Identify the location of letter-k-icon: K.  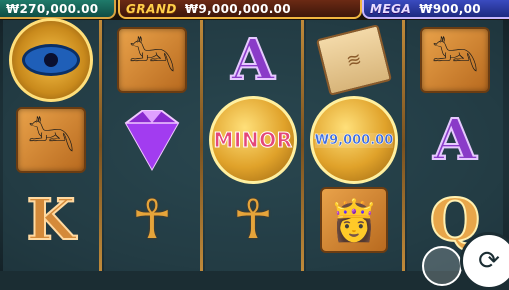
(51, 220).